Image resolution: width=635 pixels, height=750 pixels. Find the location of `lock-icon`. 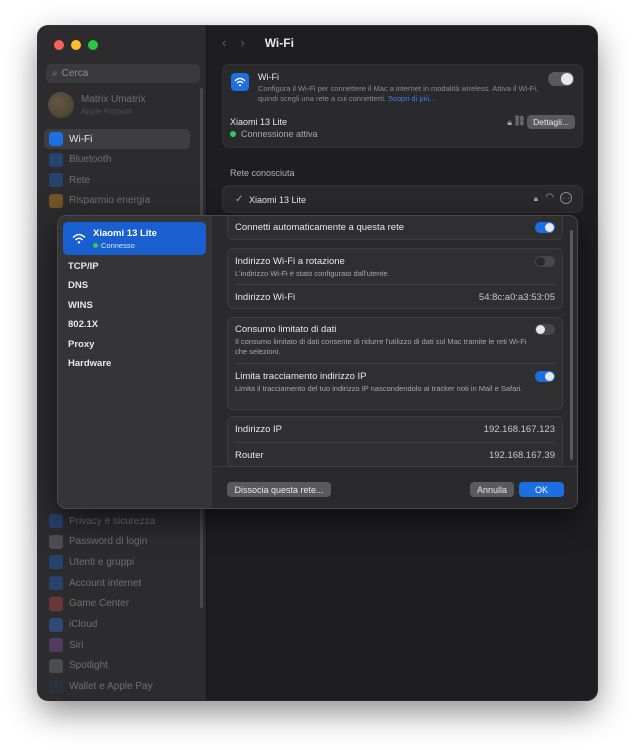

lock-icon is located at coordinates (56, 541).